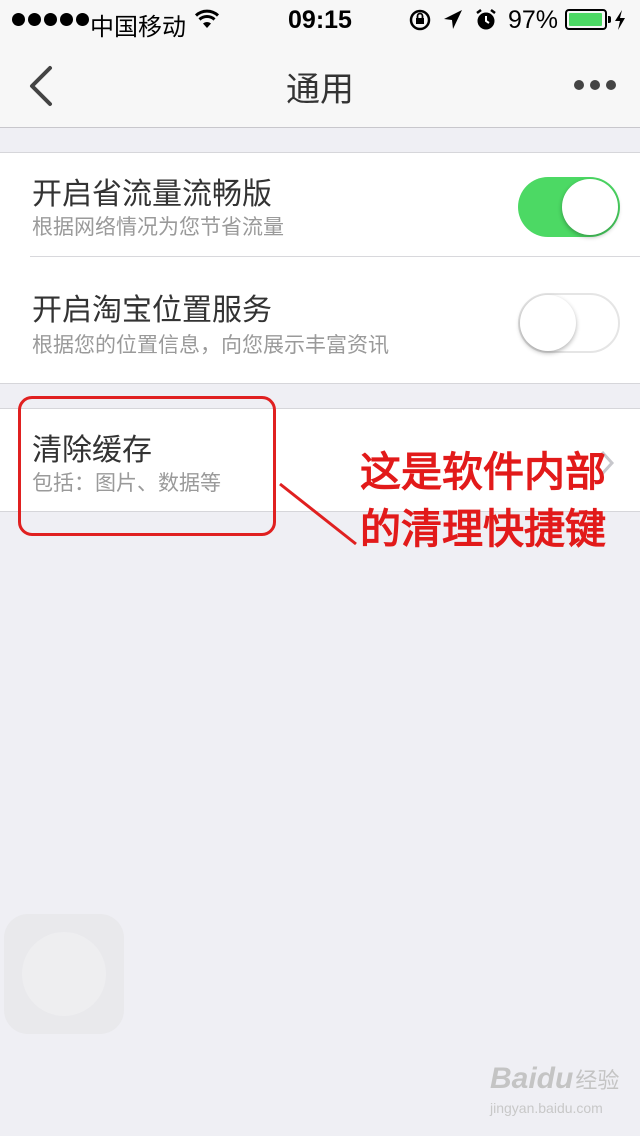 Image resolution: width=640 pixels, height=1136 pixels. Describe the element at coordinates (532, 1078) in the screenshot. I see `watermark-brand: Baidu` at that location.